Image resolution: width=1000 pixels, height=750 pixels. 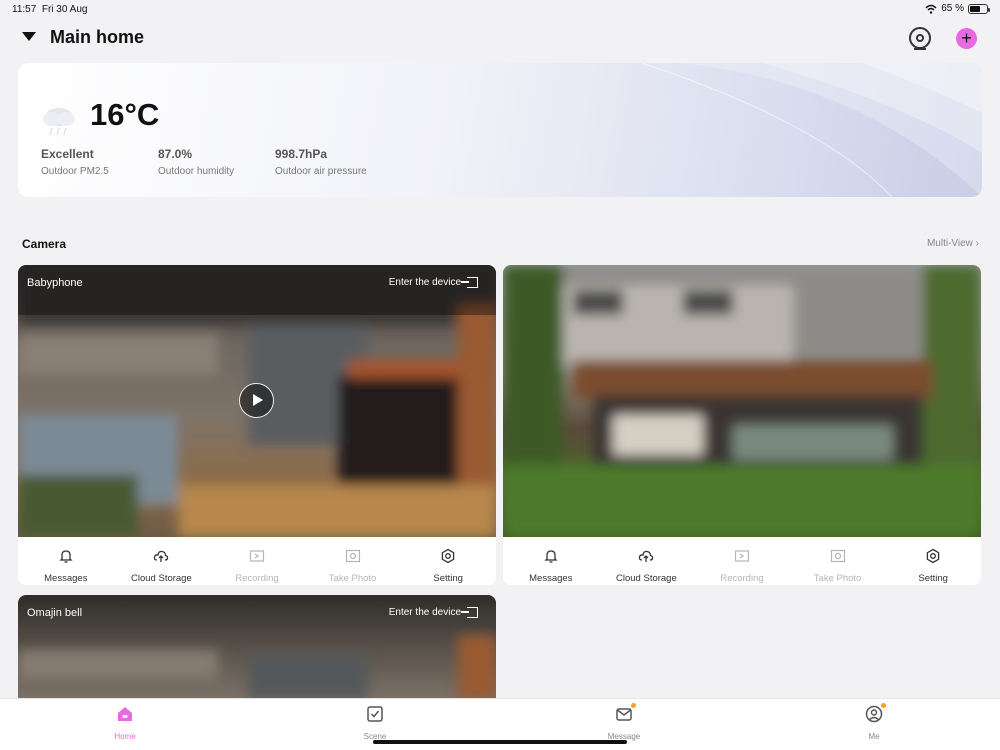 I want to click on stat-label: Outdoor air pressure, so click(x=321, y=171).